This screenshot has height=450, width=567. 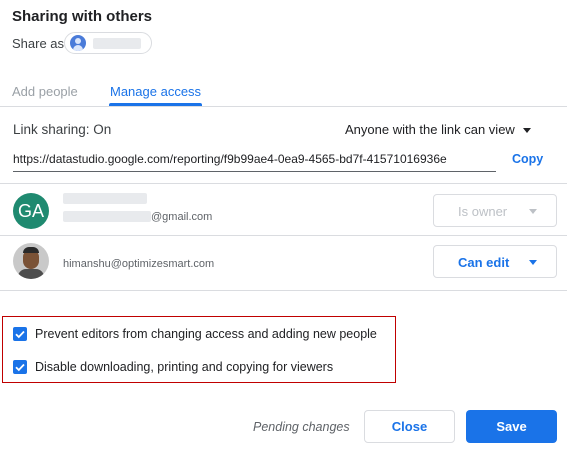 I want to click on tab-add-people: Add people, so click(x=45, y=91).